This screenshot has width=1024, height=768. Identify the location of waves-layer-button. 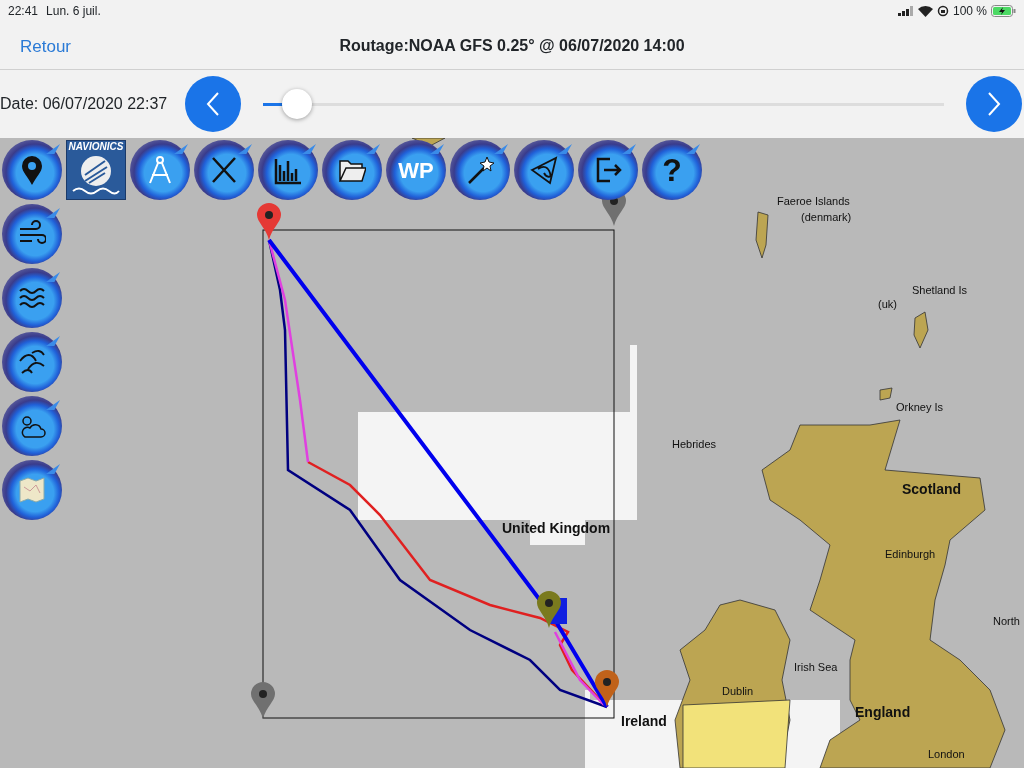
(32, 298).